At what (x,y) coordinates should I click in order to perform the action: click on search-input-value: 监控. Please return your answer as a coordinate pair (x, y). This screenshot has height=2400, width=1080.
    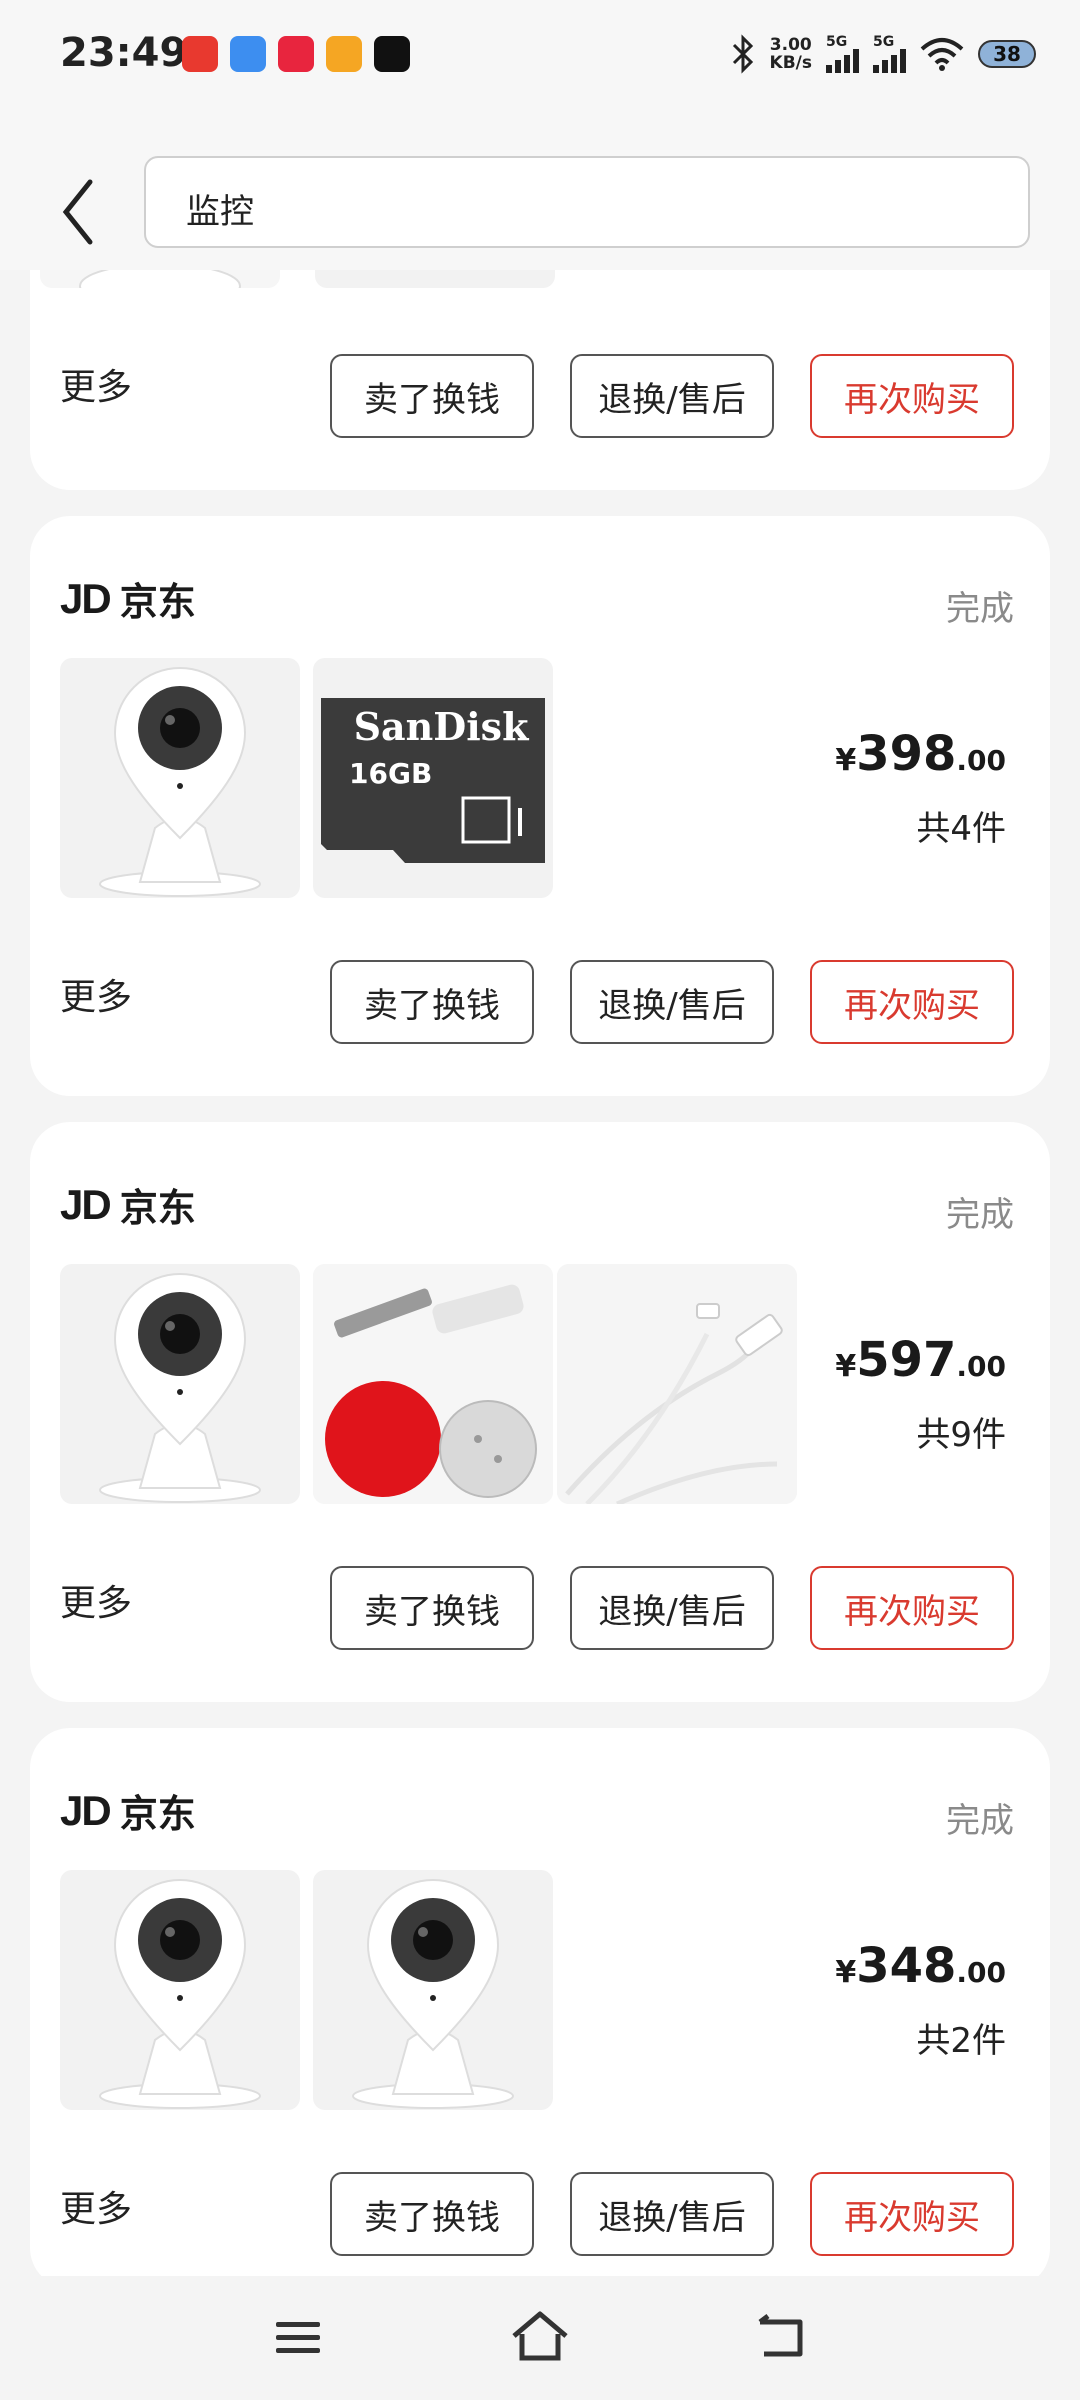
    Looking at the image, I should click on (220, 212).